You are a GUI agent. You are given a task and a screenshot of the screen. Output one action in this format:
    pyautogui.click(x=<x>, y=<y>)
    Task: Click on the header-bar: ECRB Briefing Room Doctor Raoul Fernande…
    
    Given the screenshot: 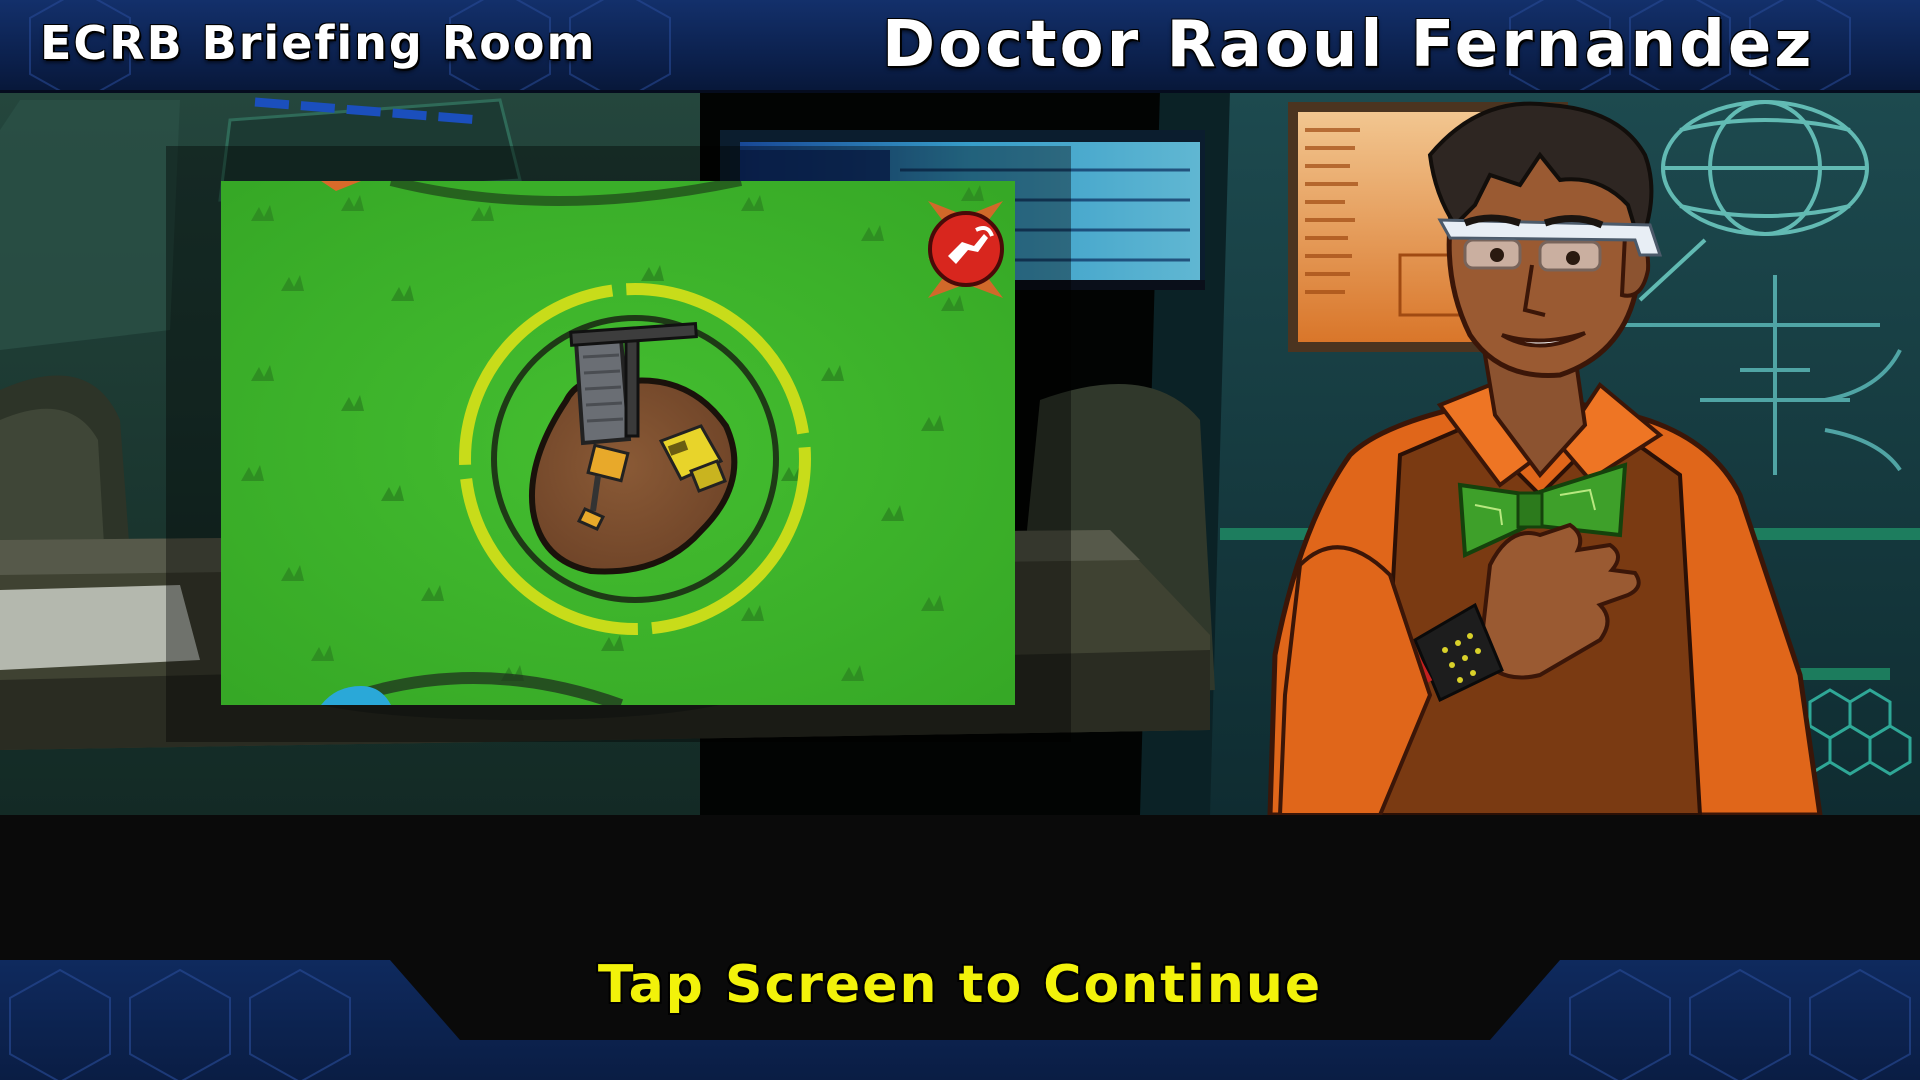 What is the action you would take?
    pyautogui.click(x=960, y=46)
    